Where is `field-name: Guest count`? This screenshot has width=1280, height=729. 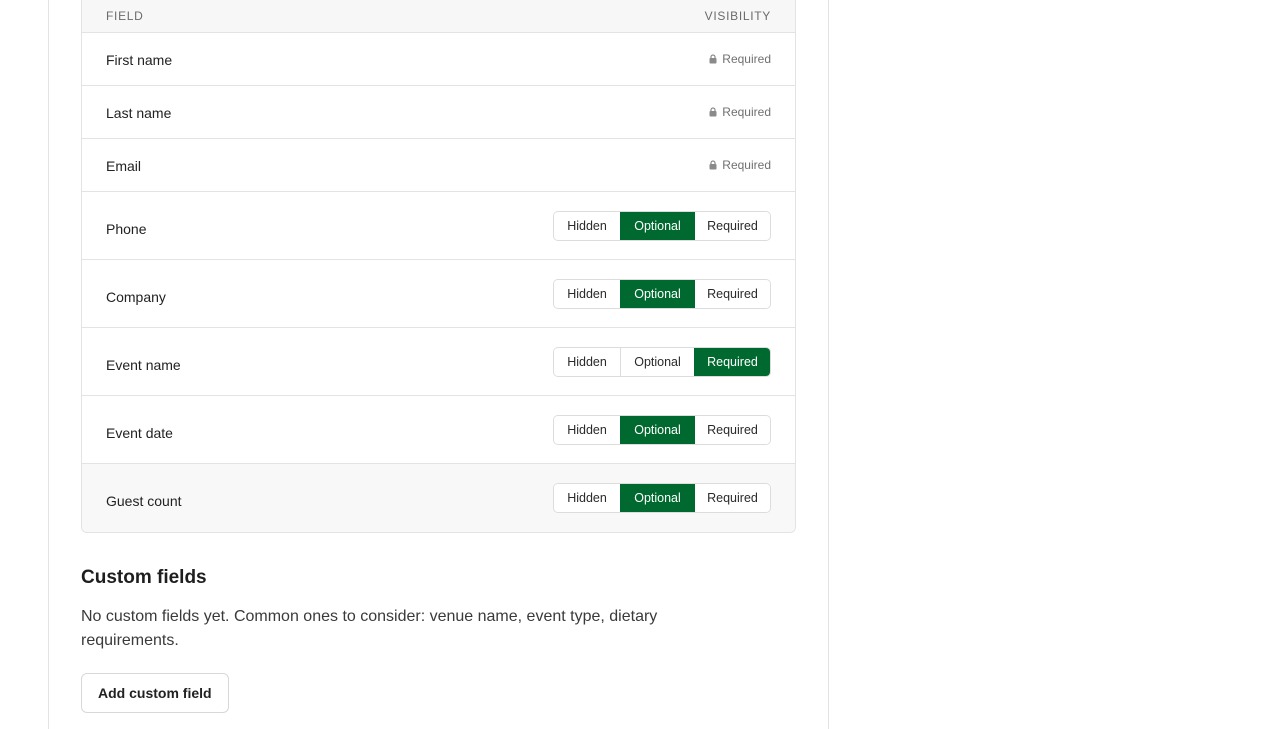 field-name: Guest count is located at coordinates (144, 501).